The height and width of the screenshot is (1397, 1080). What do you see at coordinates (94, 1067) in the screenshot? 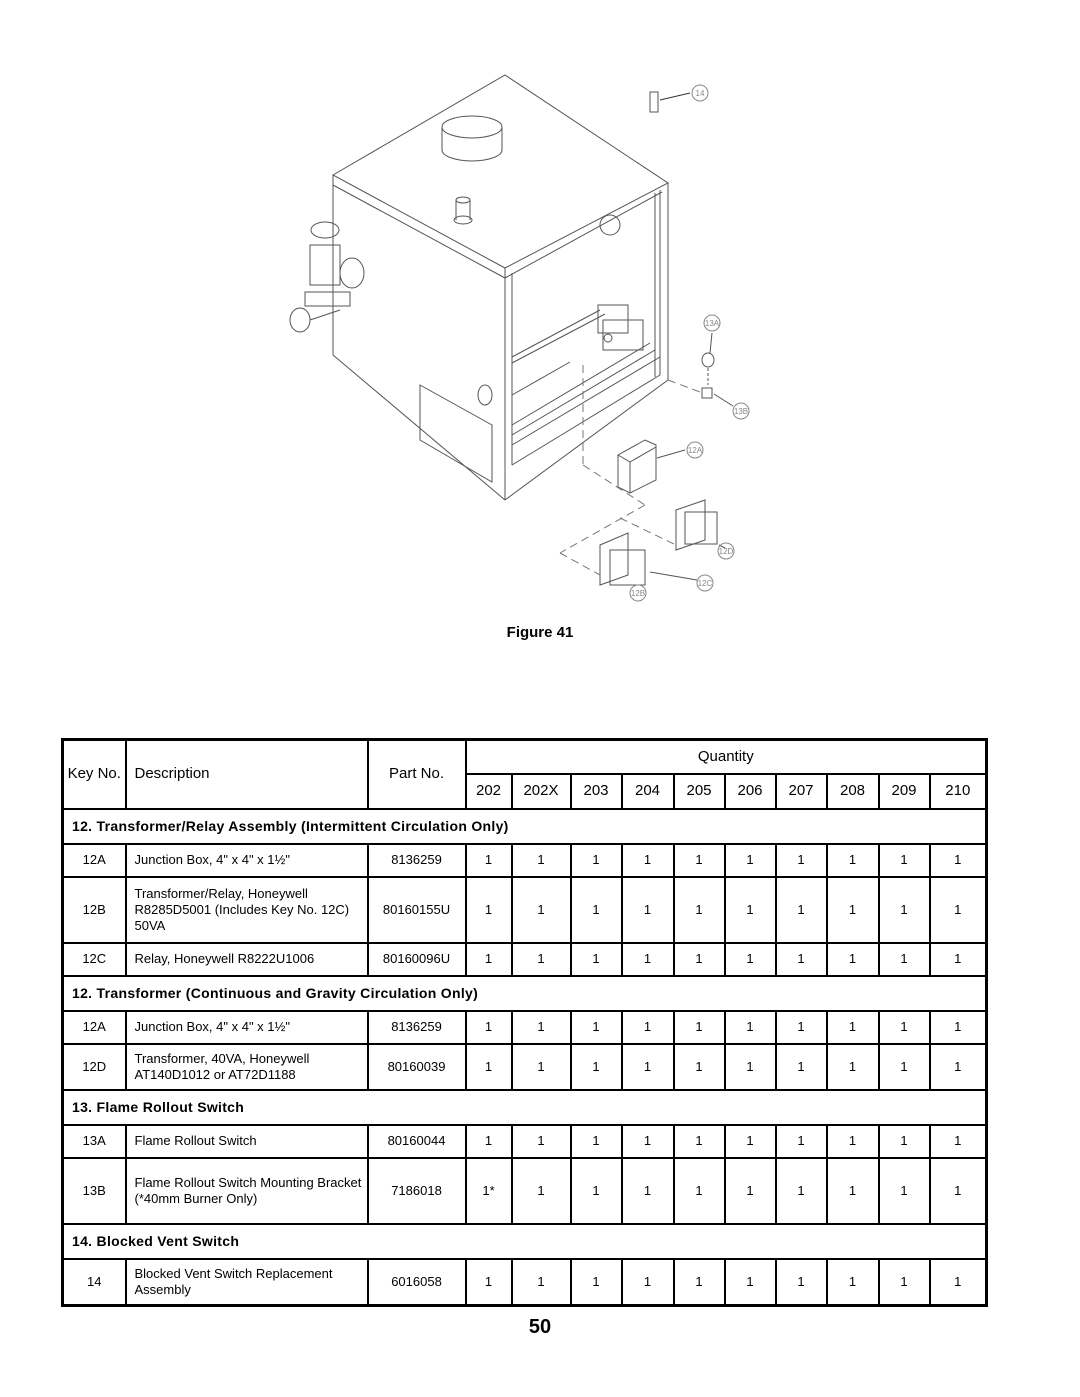
I see `key-no-cell: 12D` at bounding box center [94, 1067].